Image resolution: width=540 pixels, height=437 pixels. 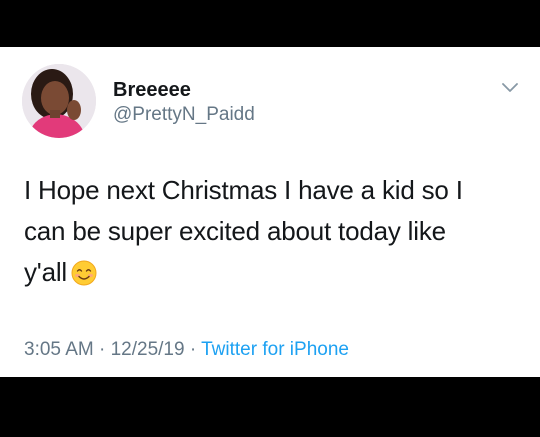 What do you see at coordinates (274, 272) in the screenshot?
I see `tweet-text-line: y'all` at bounding box center [274, 272].